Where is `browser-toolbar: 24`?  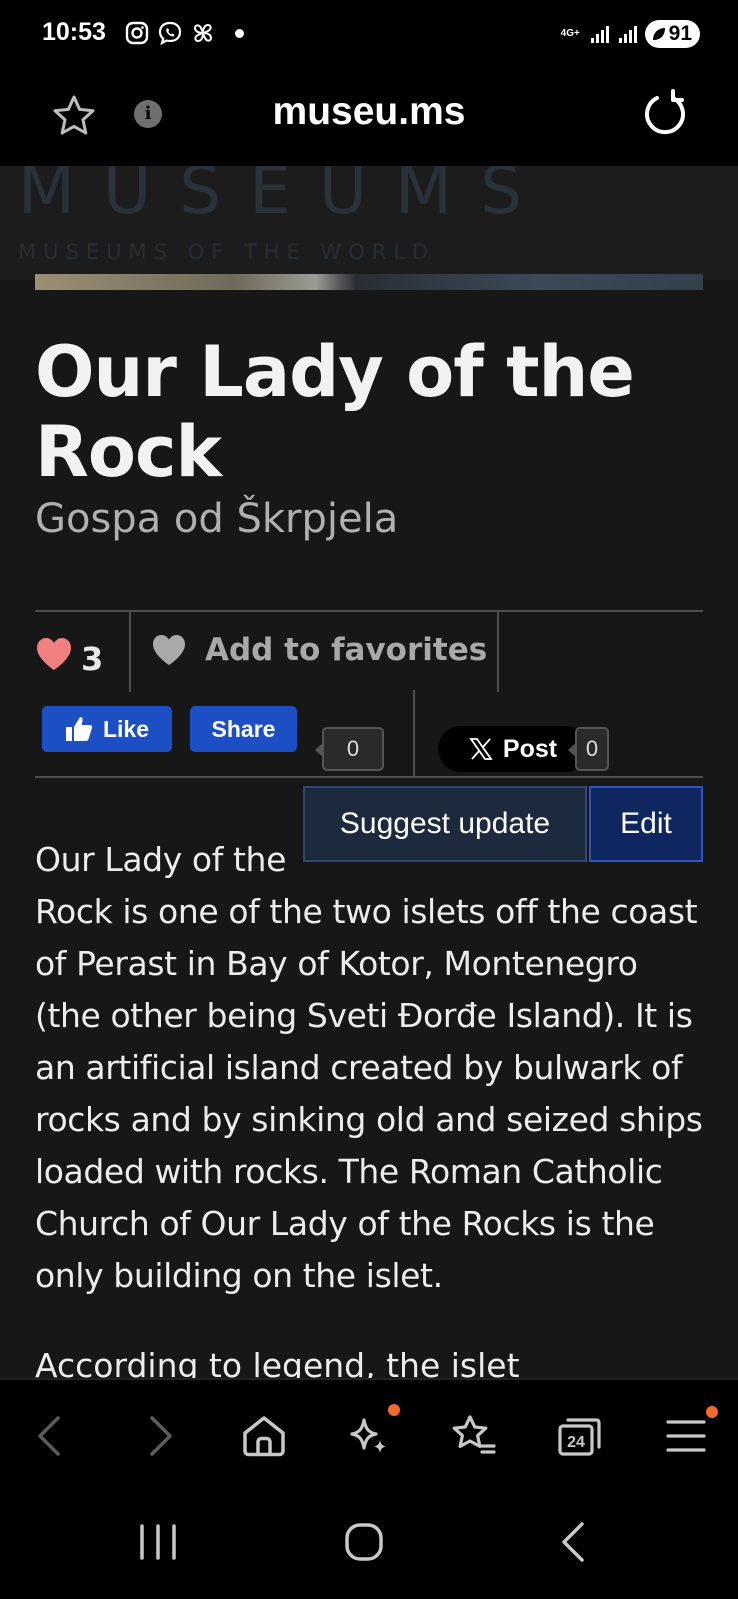 browser-toolbar: 24 is located at coordinates (369, 1433).